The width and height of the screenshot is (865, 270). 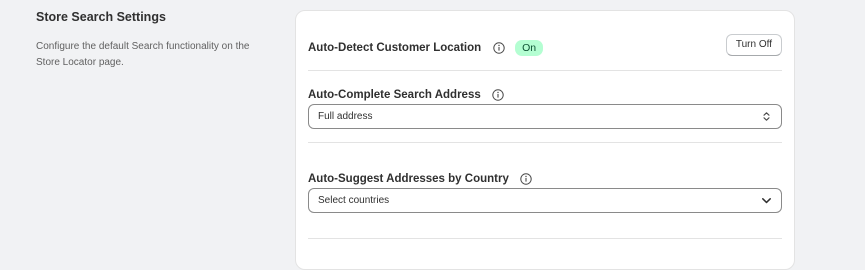 What do you see at coordinates (394, 94) in the screenshot?
I see `auto-complete-label: Auto-Complete Search Address` at bounding box center [394, 94].